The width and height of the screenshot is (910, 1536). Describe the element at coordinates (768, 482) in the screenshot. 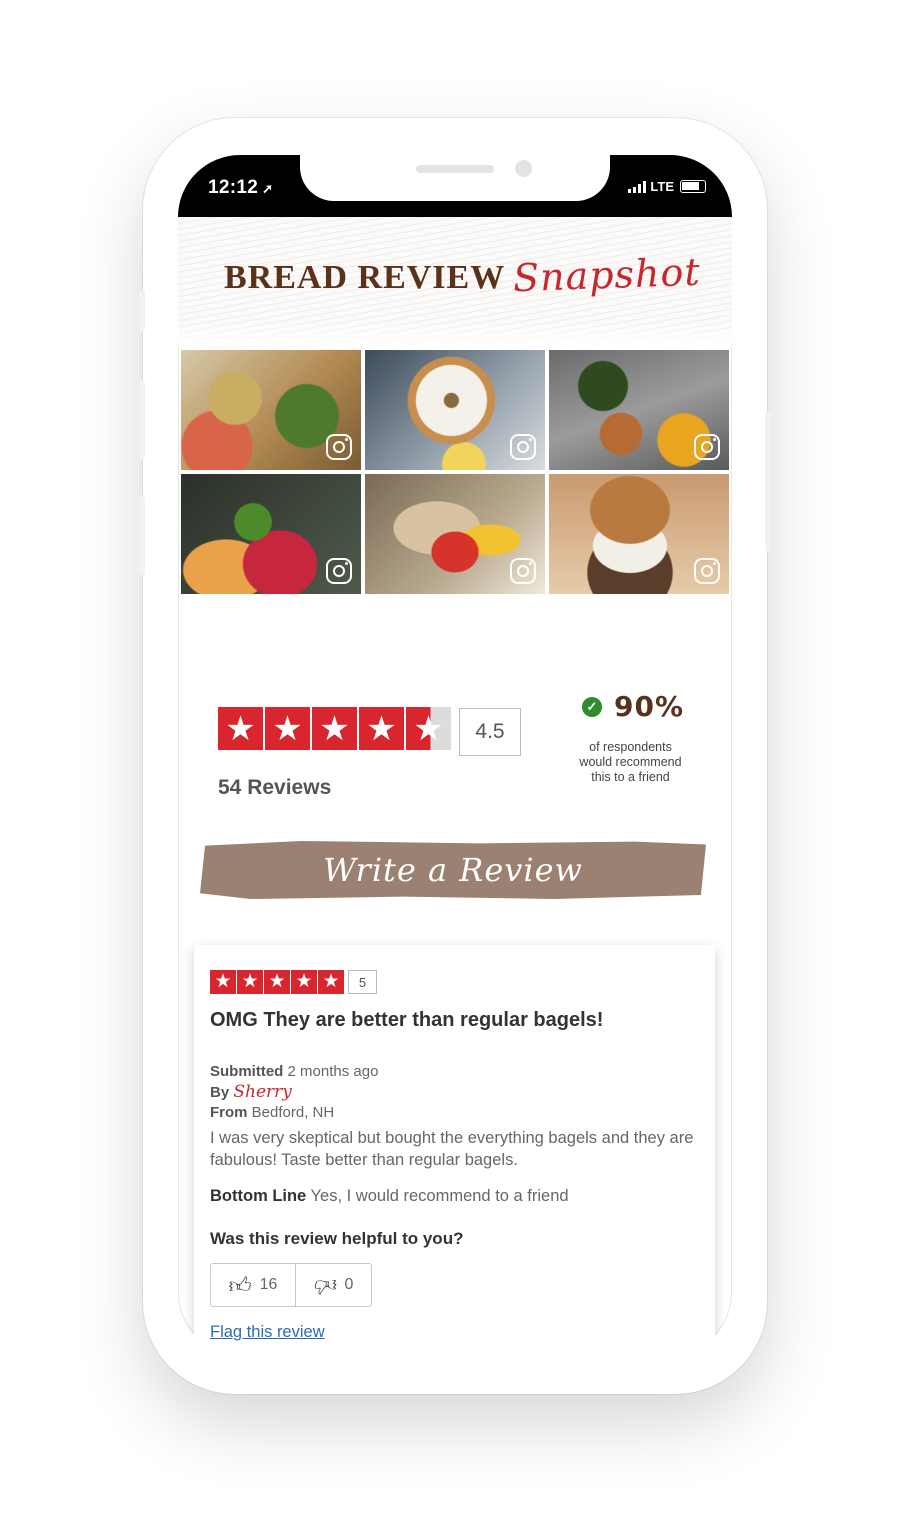

I see `power-button` at that location.